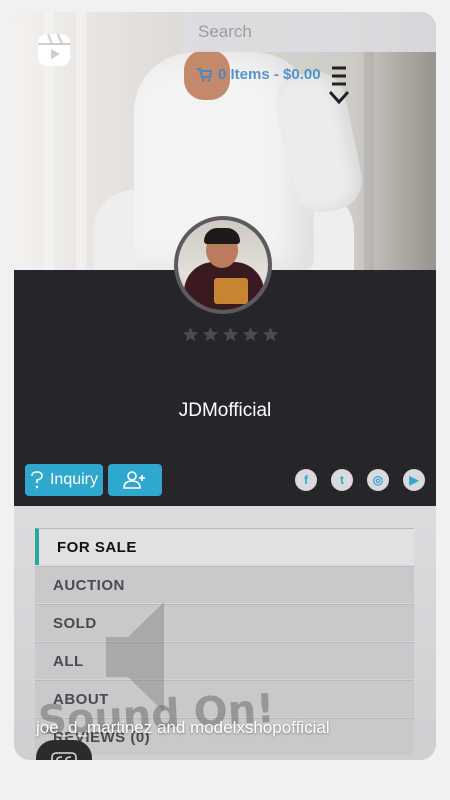 The image size is (450, 800). What do you see at coordinates (378, 480) in the screenshot?
I see `instagram-icon: ◎` at bounding box center [378, 480].